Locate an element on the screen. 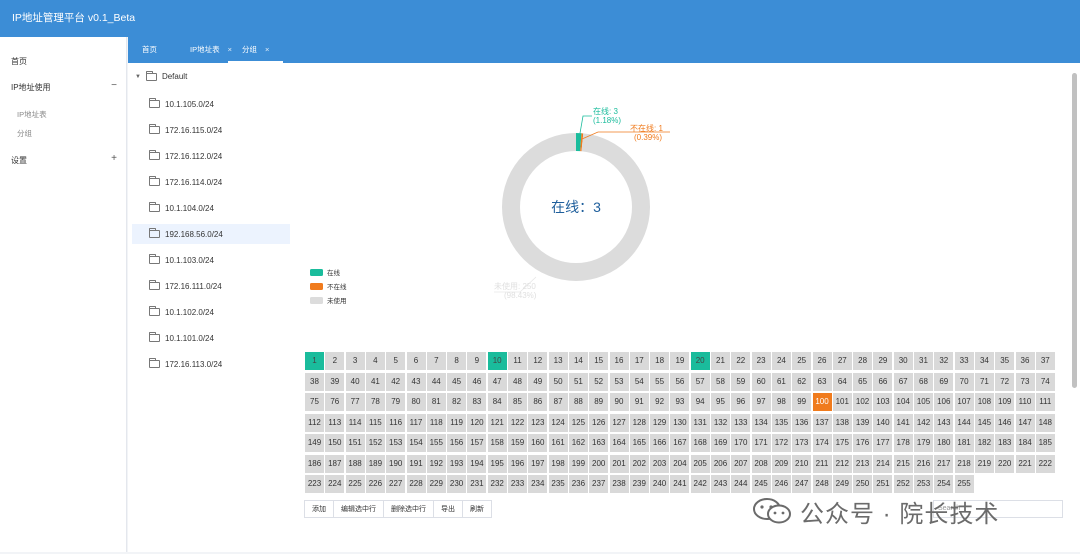 The image size is (1080, 554). ip-cell: 85 is located at coordinates (517, 402).